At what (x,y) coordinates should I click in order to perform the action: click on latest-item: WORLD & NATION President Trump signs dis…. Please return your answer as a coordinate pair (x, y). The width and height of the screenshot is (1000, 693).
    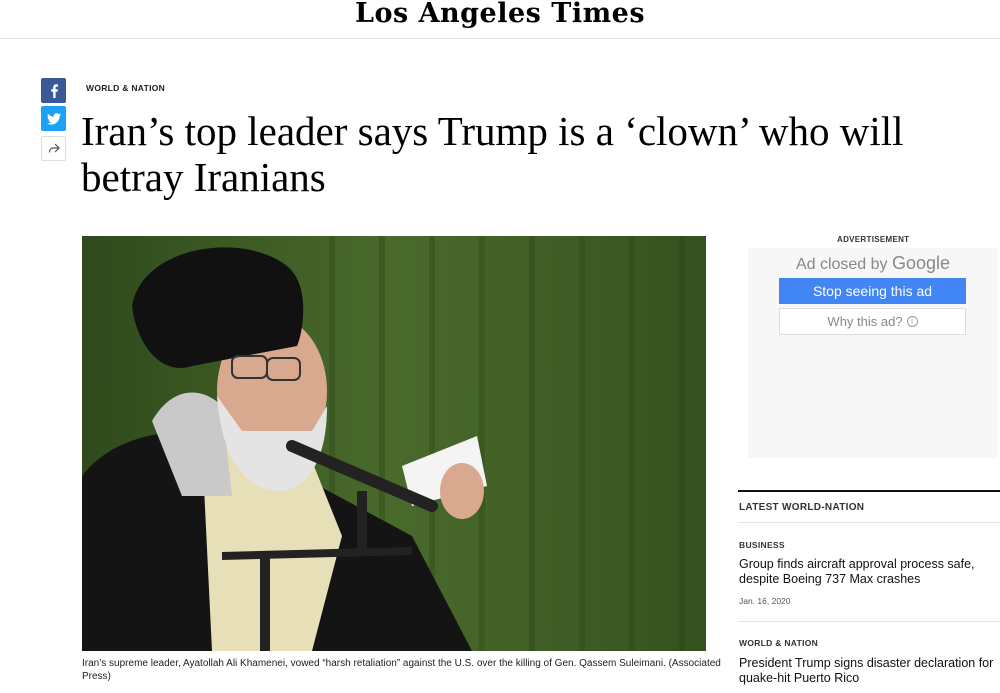
    Looking at the image, I should click on (869, 657).